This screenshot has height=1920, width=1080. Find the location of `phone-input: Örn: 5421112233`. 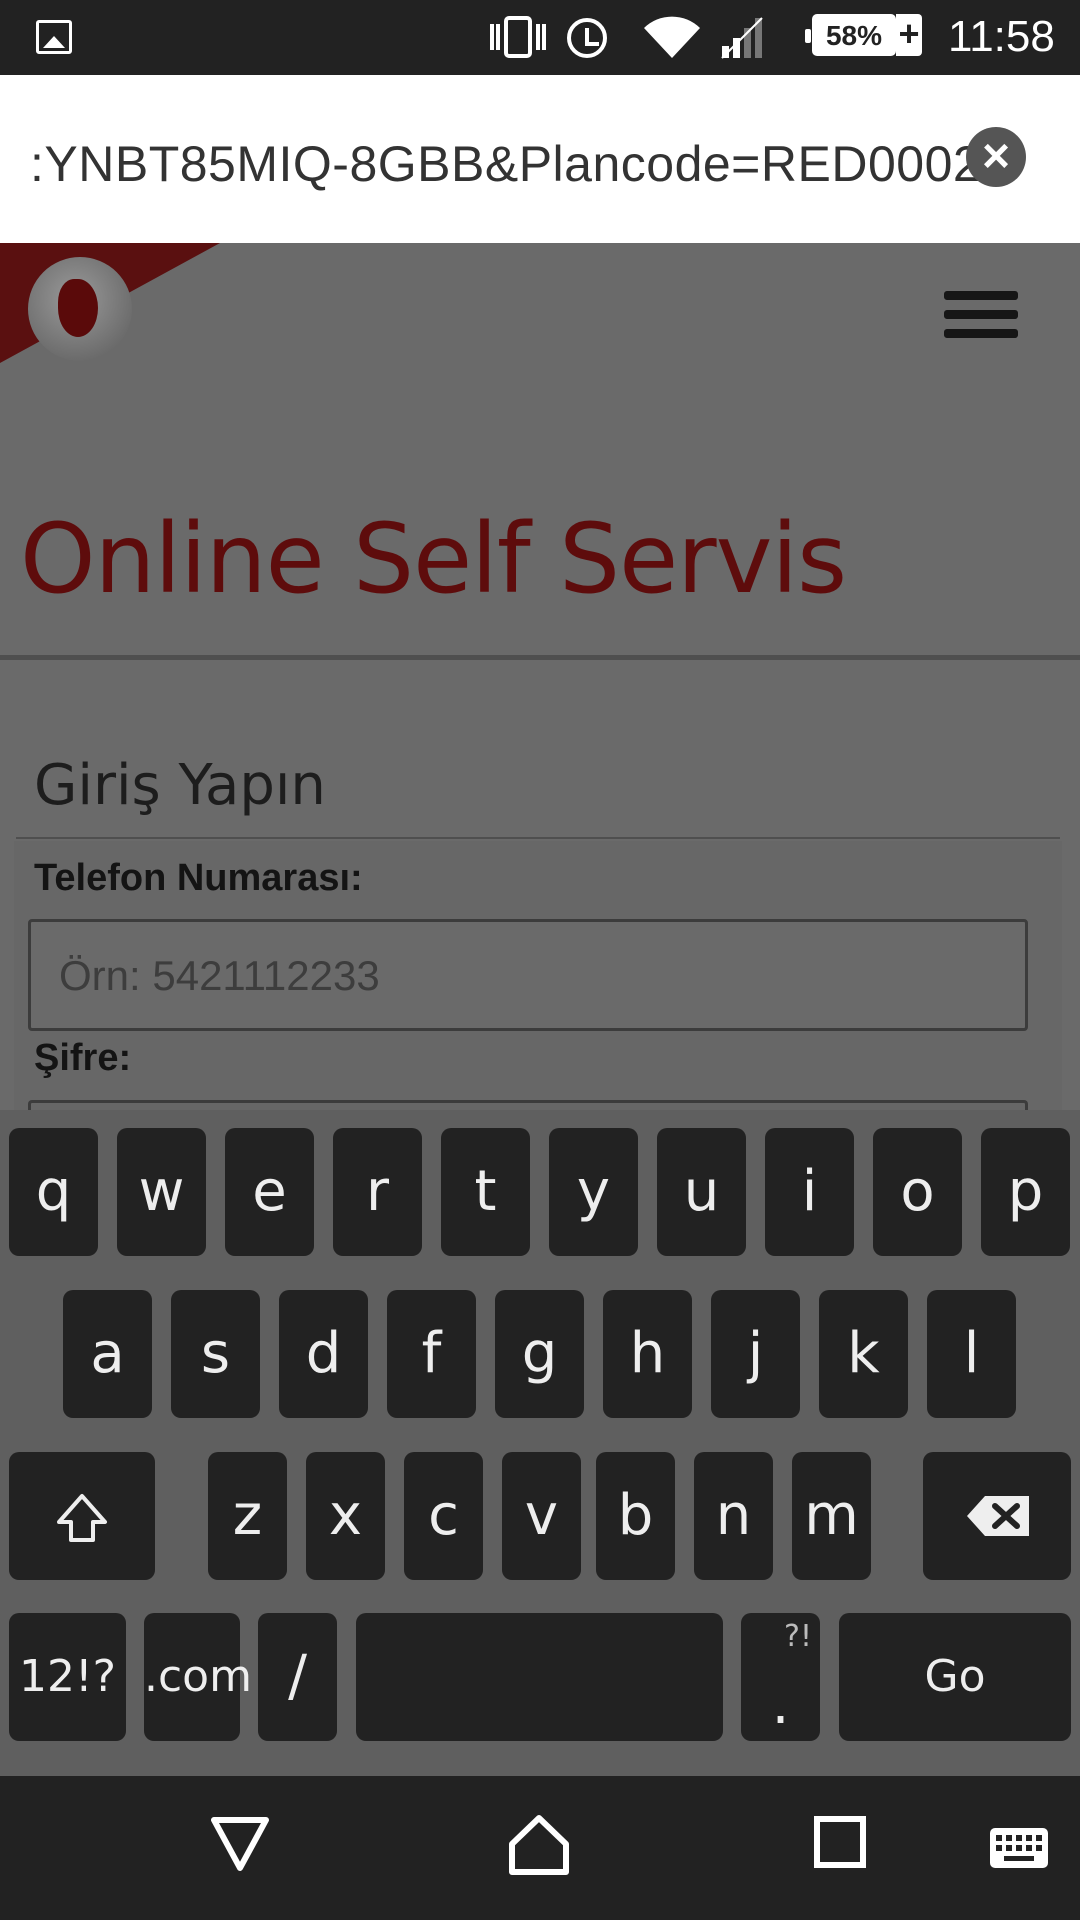

phone-input: Örn: 5421112233 is located at coordinates (528, 975).